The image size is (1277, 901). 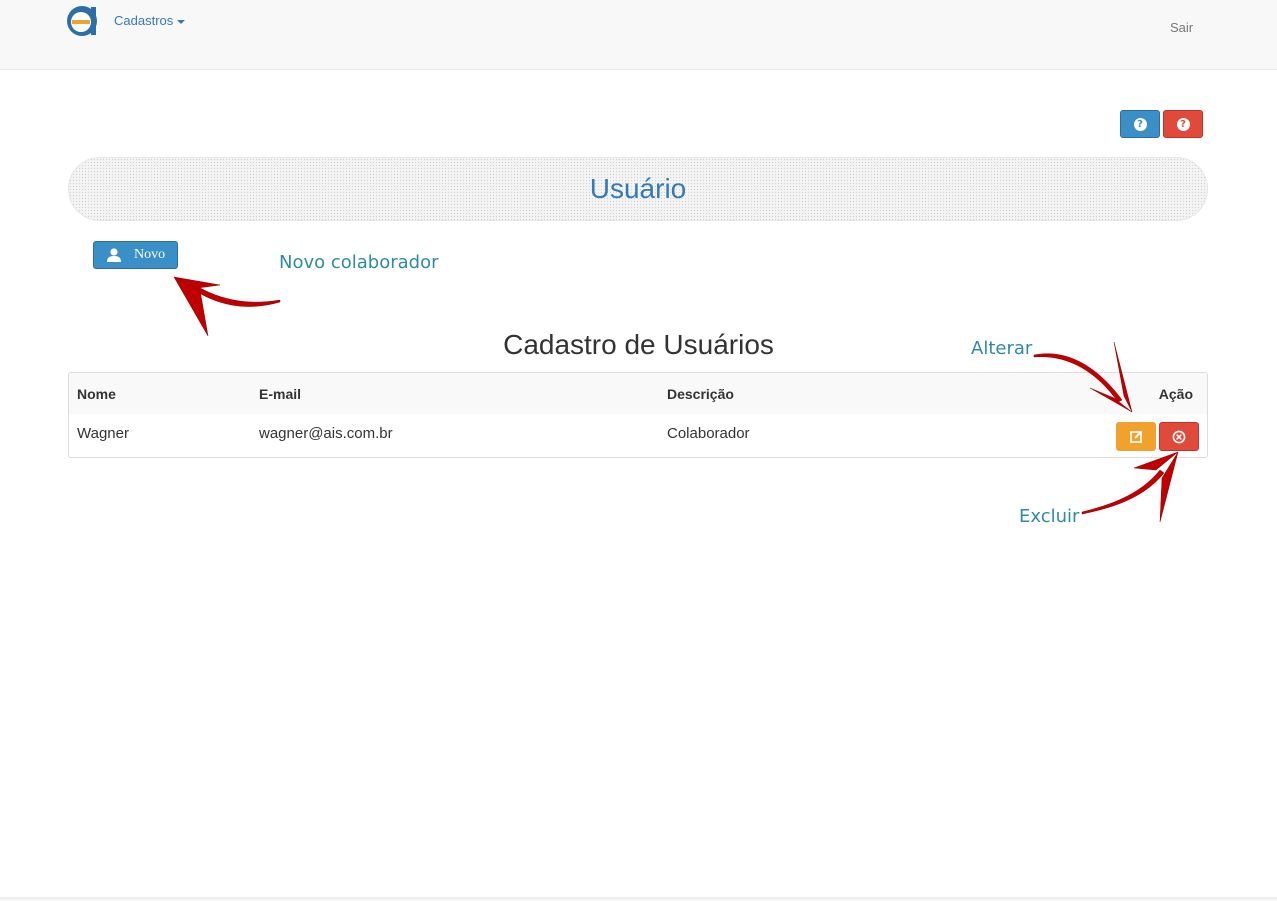 I want to click on delete-button, so click(x=1179, y=436).